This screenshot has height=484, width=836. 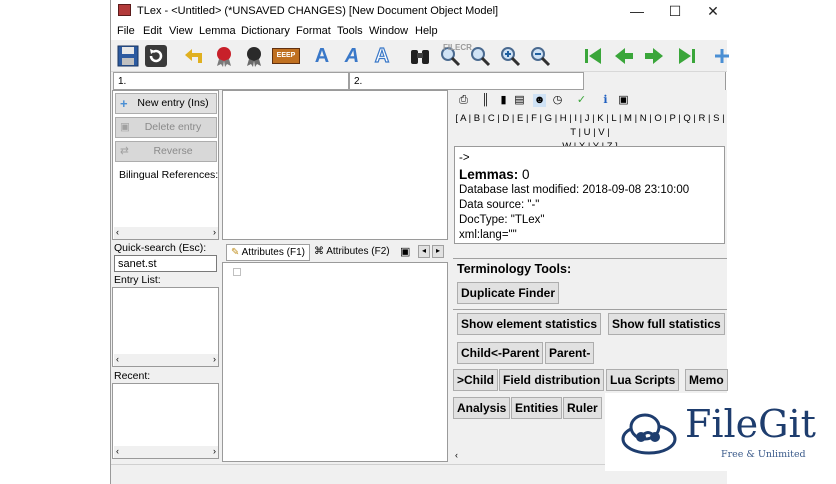 What do you see at coordinates (582, 408) in the screenshot?
I see `ruler-button: Ruler` at bounding box center [582, 408].